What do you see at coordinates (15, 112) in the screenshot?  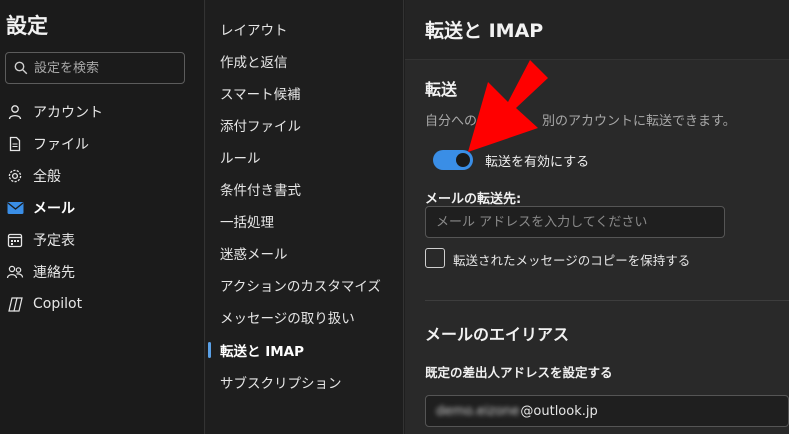 I see `person-icon` at bounding box center [15, 112].